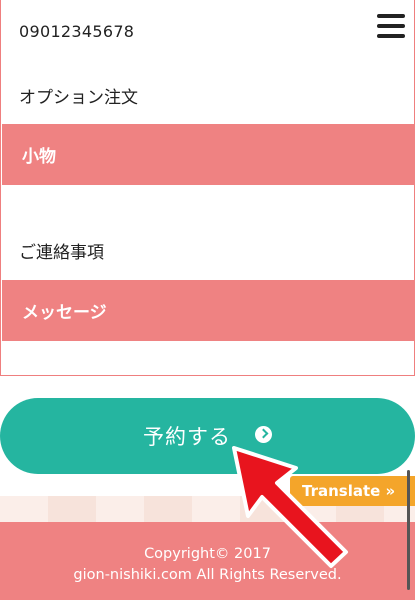 The image size is (415, 600). Describe the element at coordinates (187, 437) in the screenshot. I see `reserve-button-label: 予約する` at that location.